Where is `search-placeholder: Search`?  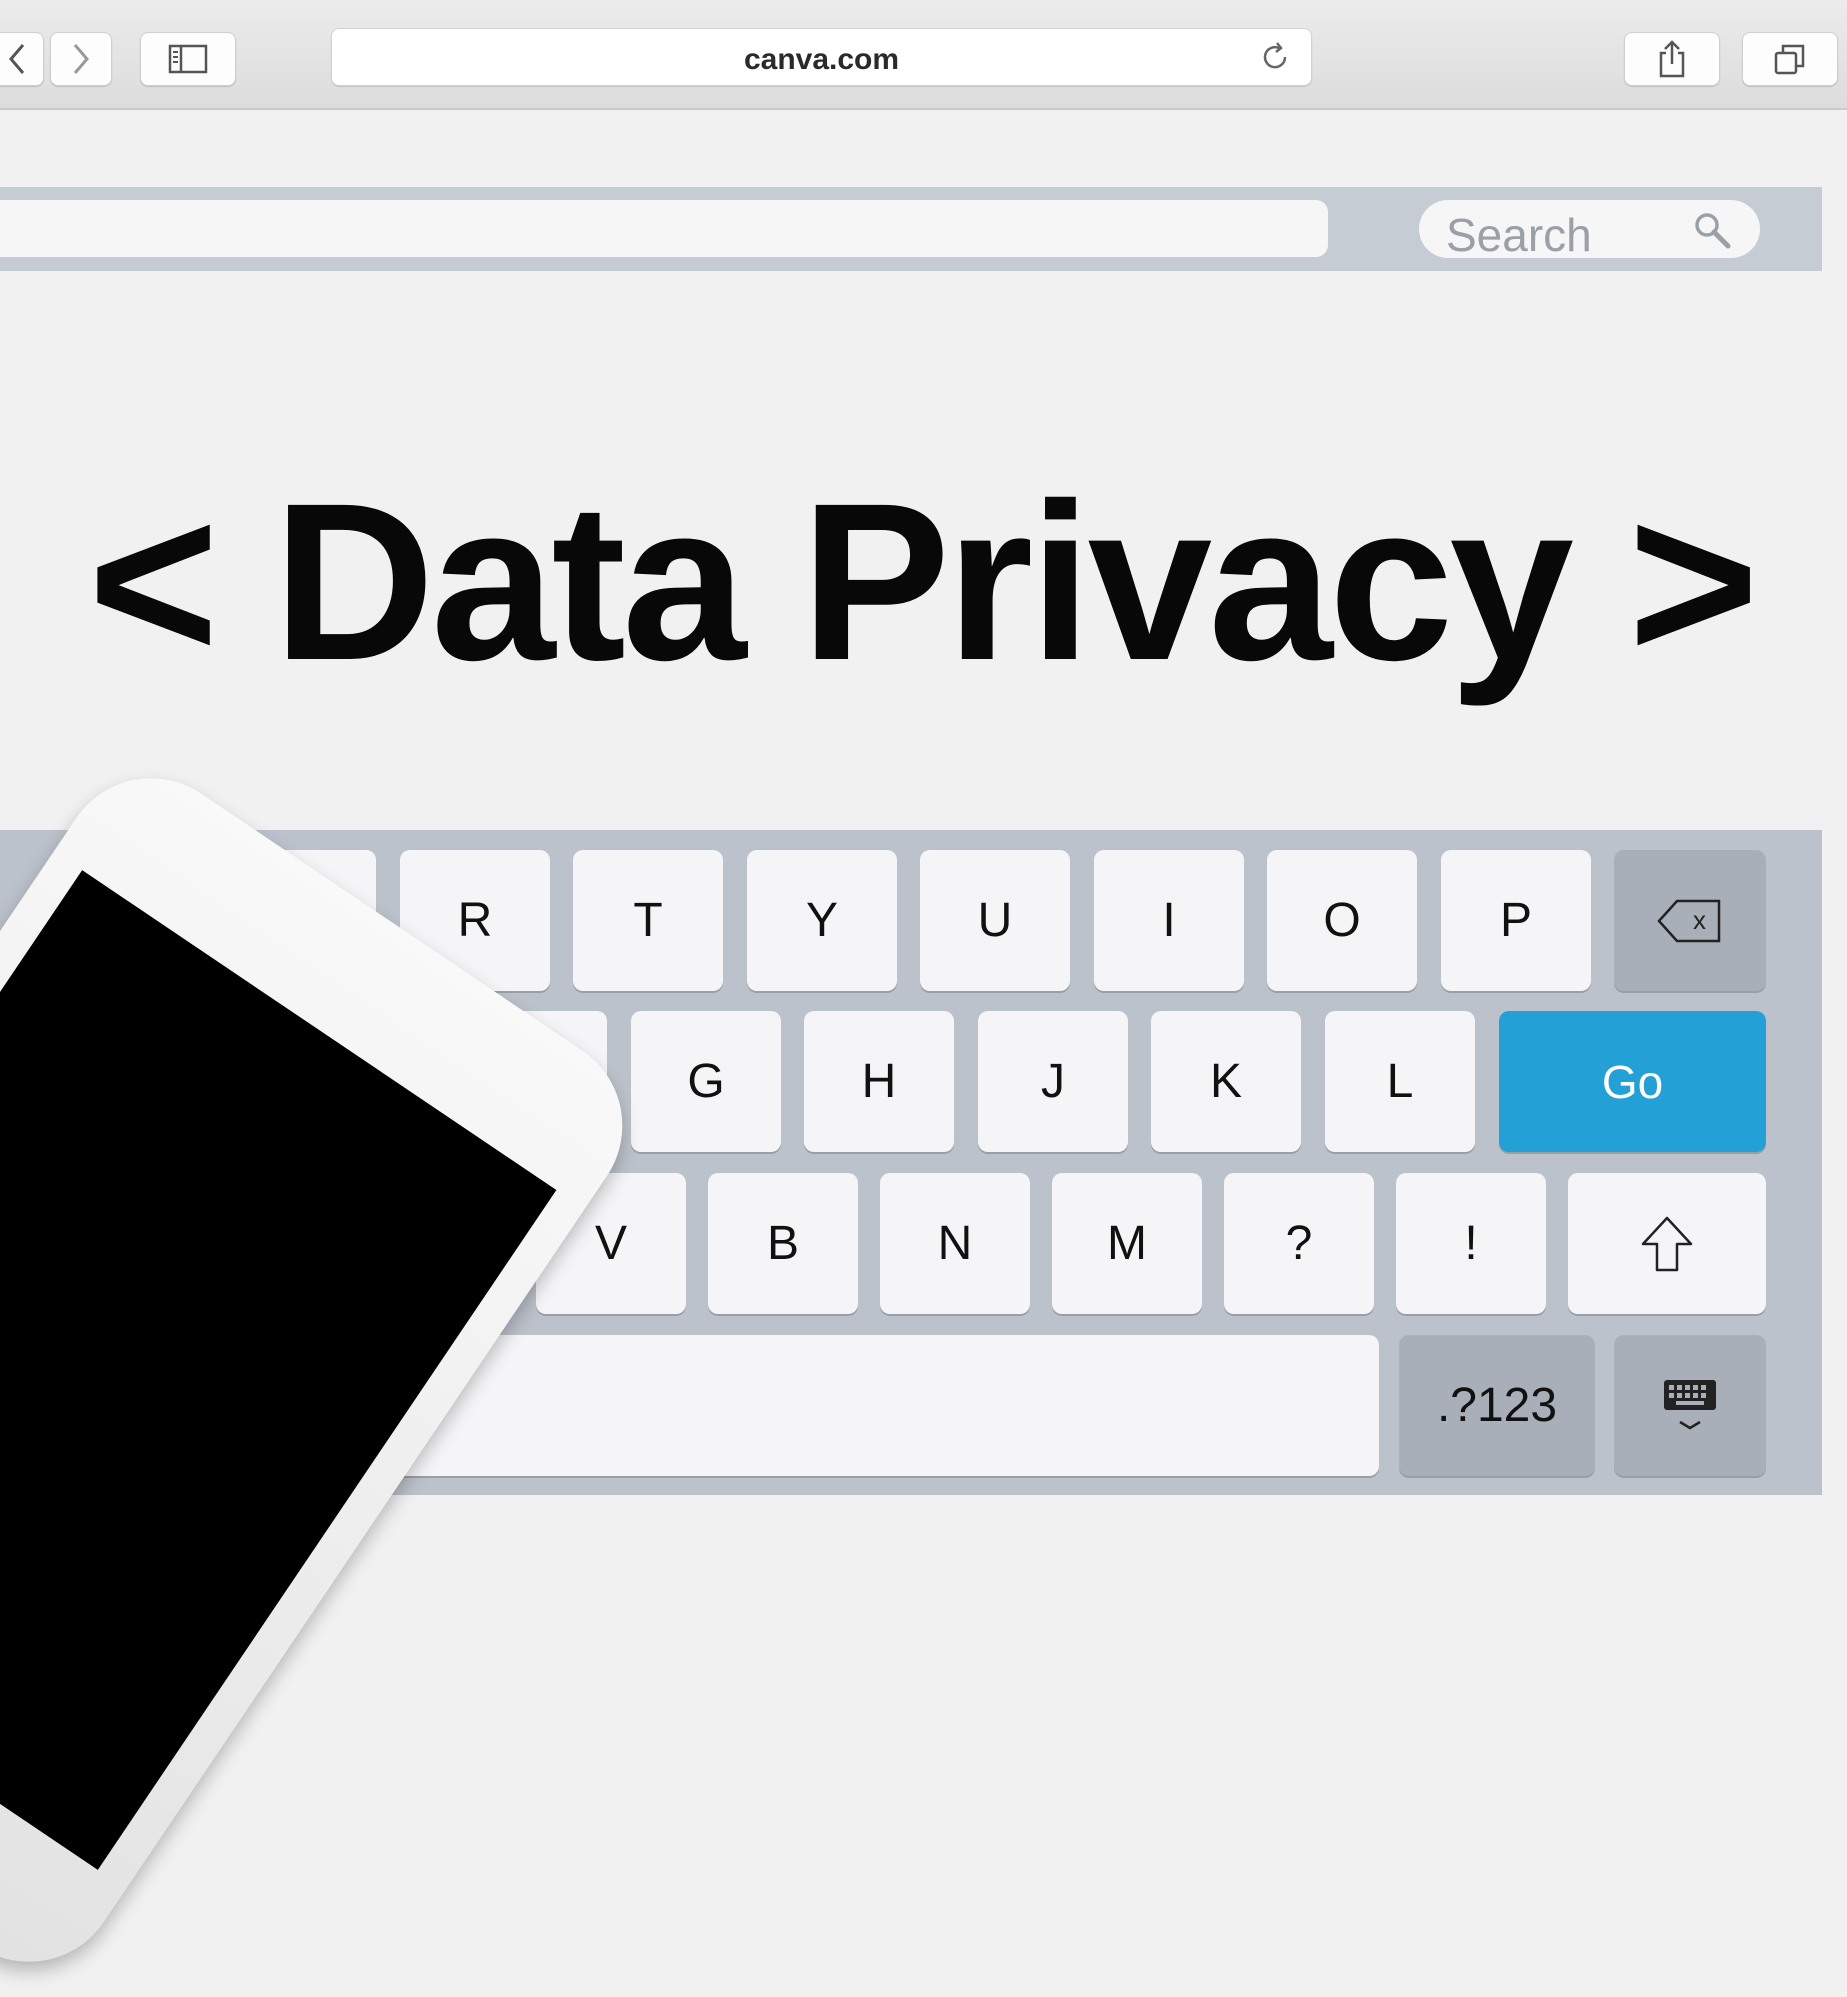 search-placeholder: Search is located at coordinates (1519, 235).